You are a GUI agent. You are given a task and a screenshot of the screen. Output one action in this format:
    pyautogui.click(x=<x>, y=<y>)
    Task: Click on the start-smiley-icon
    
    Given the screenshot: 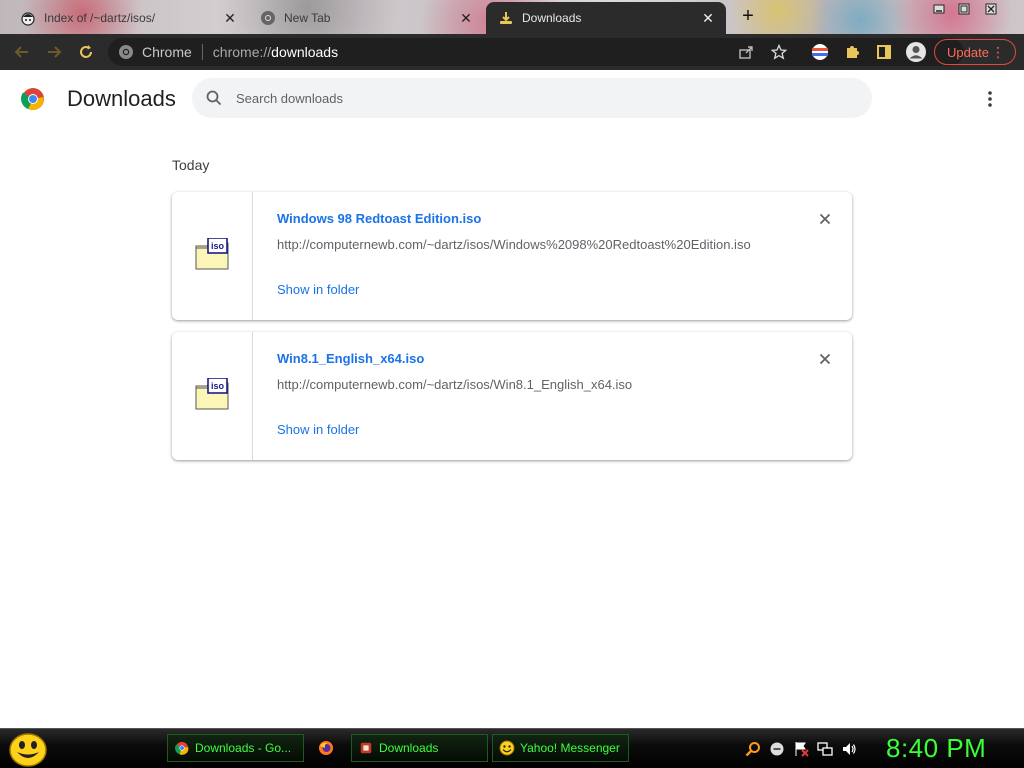 What is the action you would take?
    pyautogui.click(x=28, y=749)
    